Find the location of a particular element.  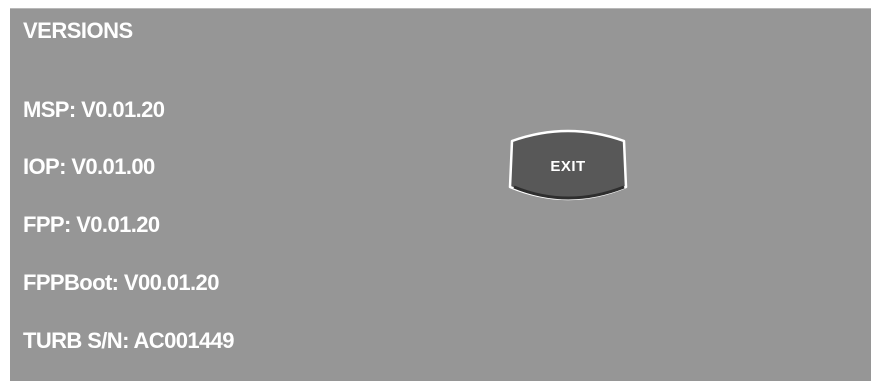

msp-version: MSP: V0.01.20 is located at coordinates (94, 109).